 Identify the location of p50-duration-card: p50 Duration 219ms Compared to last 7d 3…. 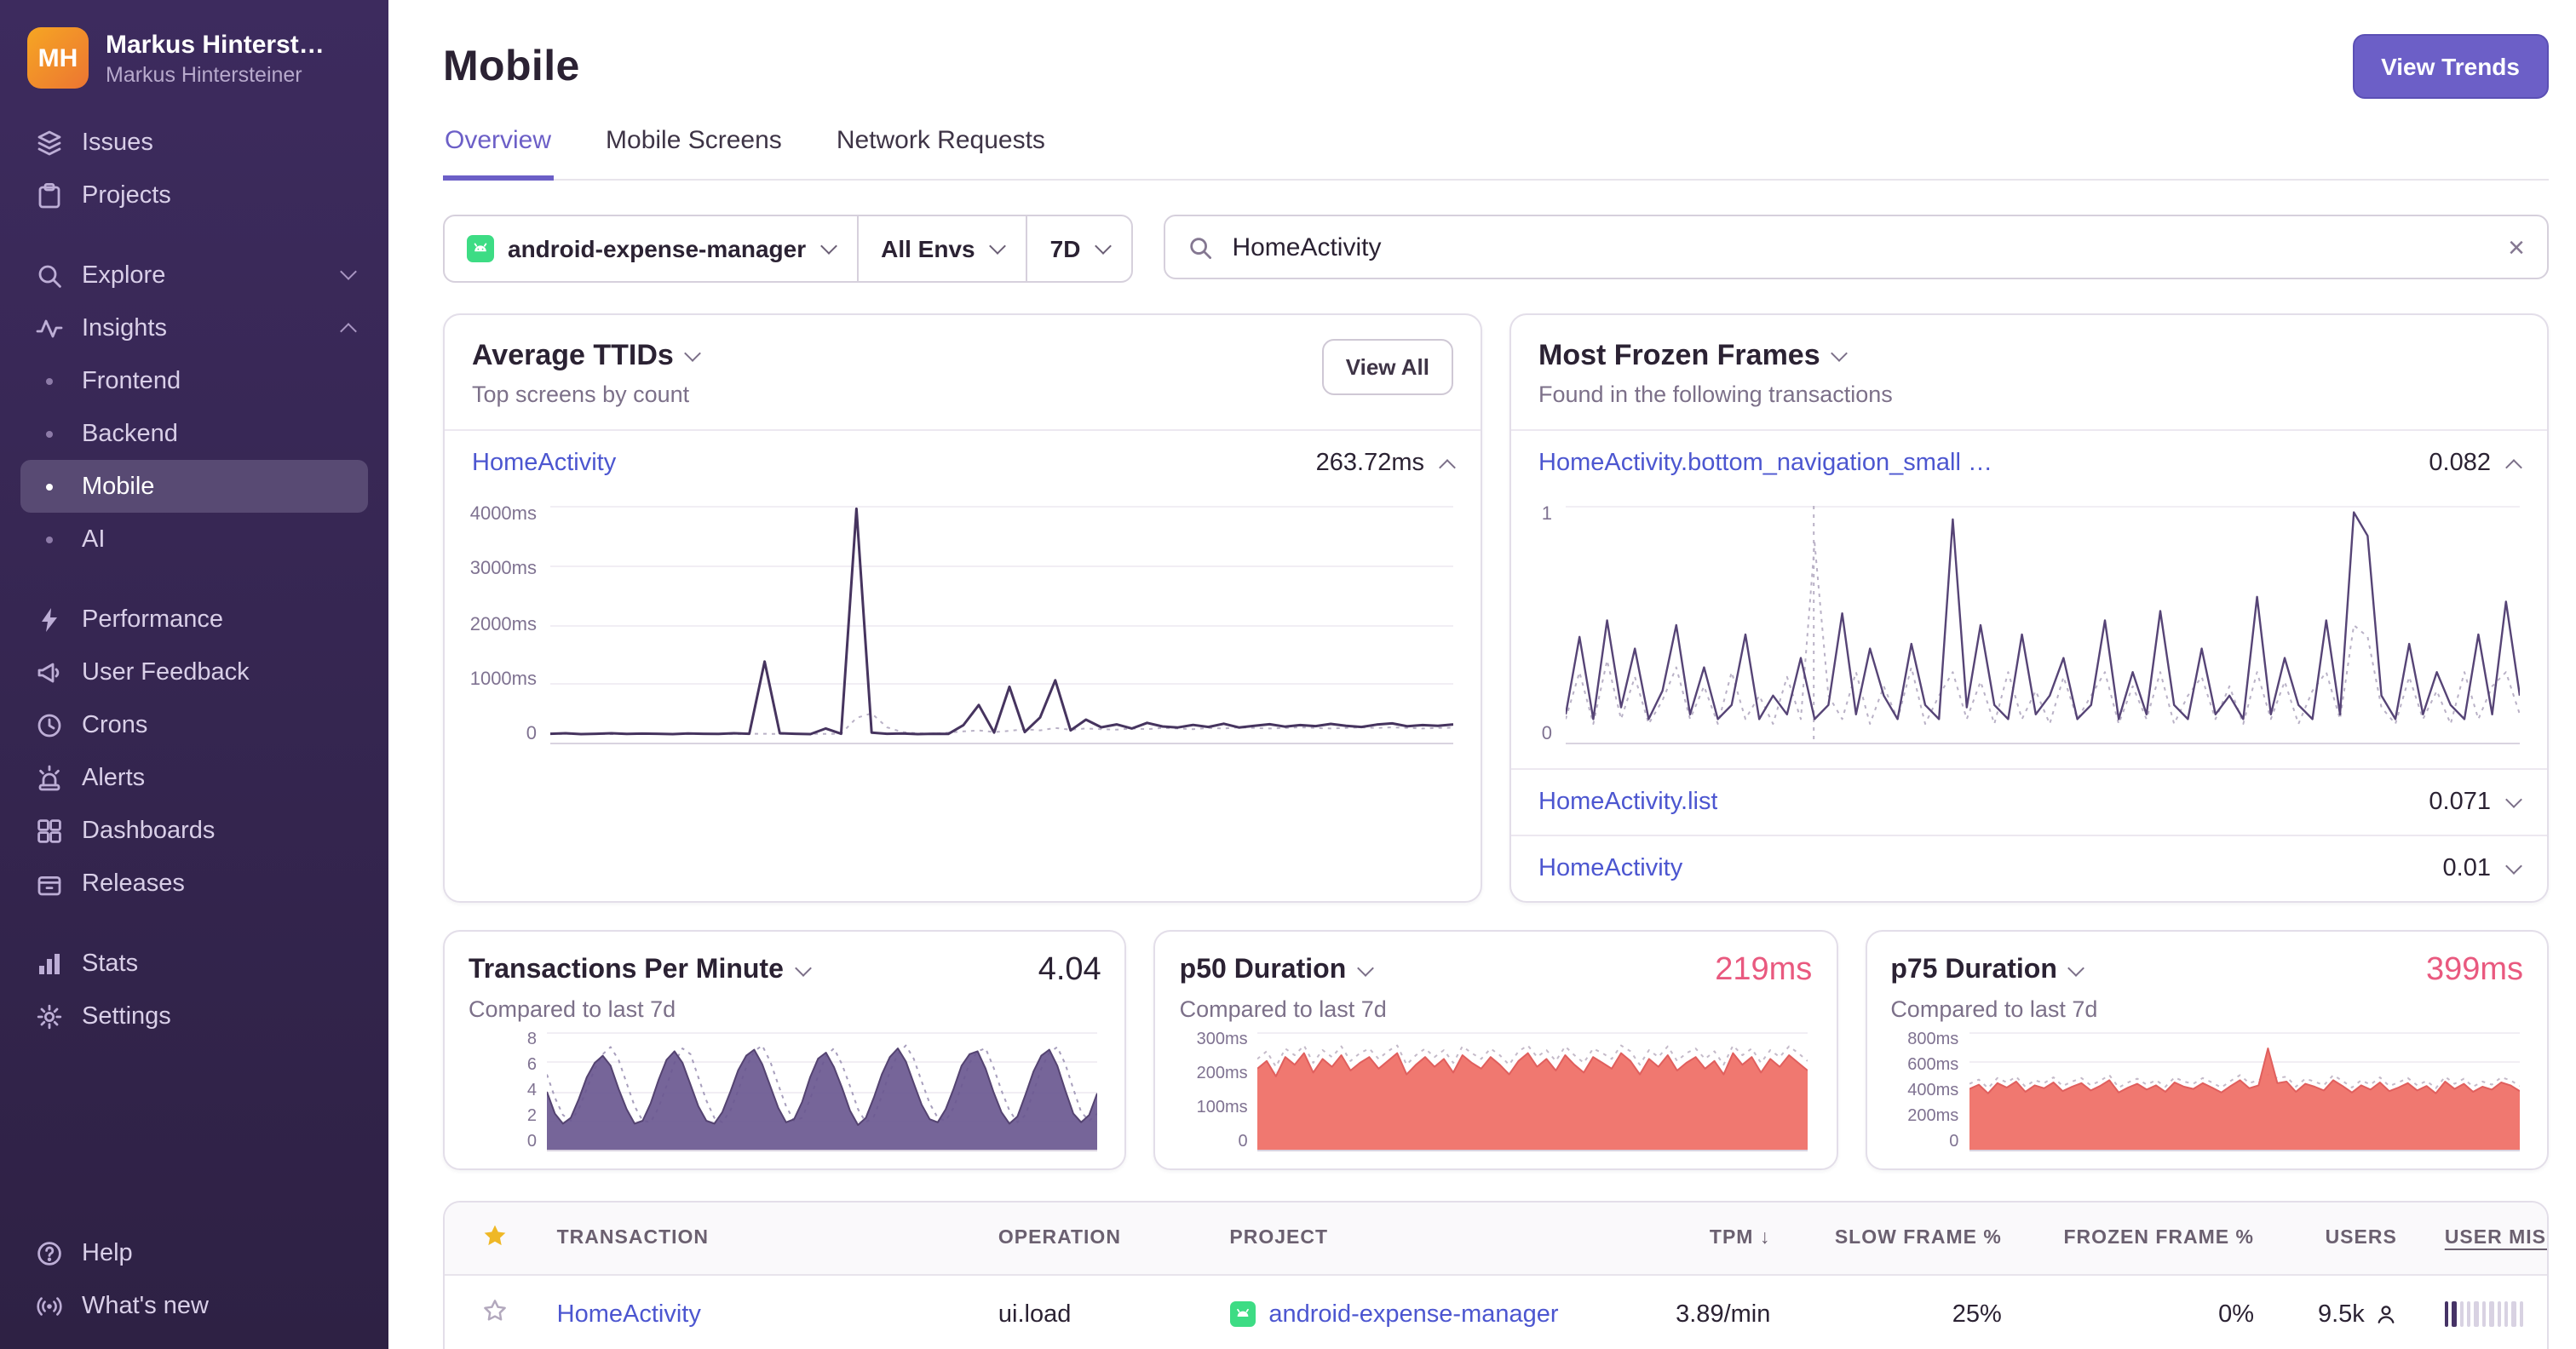
(1495, 1050).